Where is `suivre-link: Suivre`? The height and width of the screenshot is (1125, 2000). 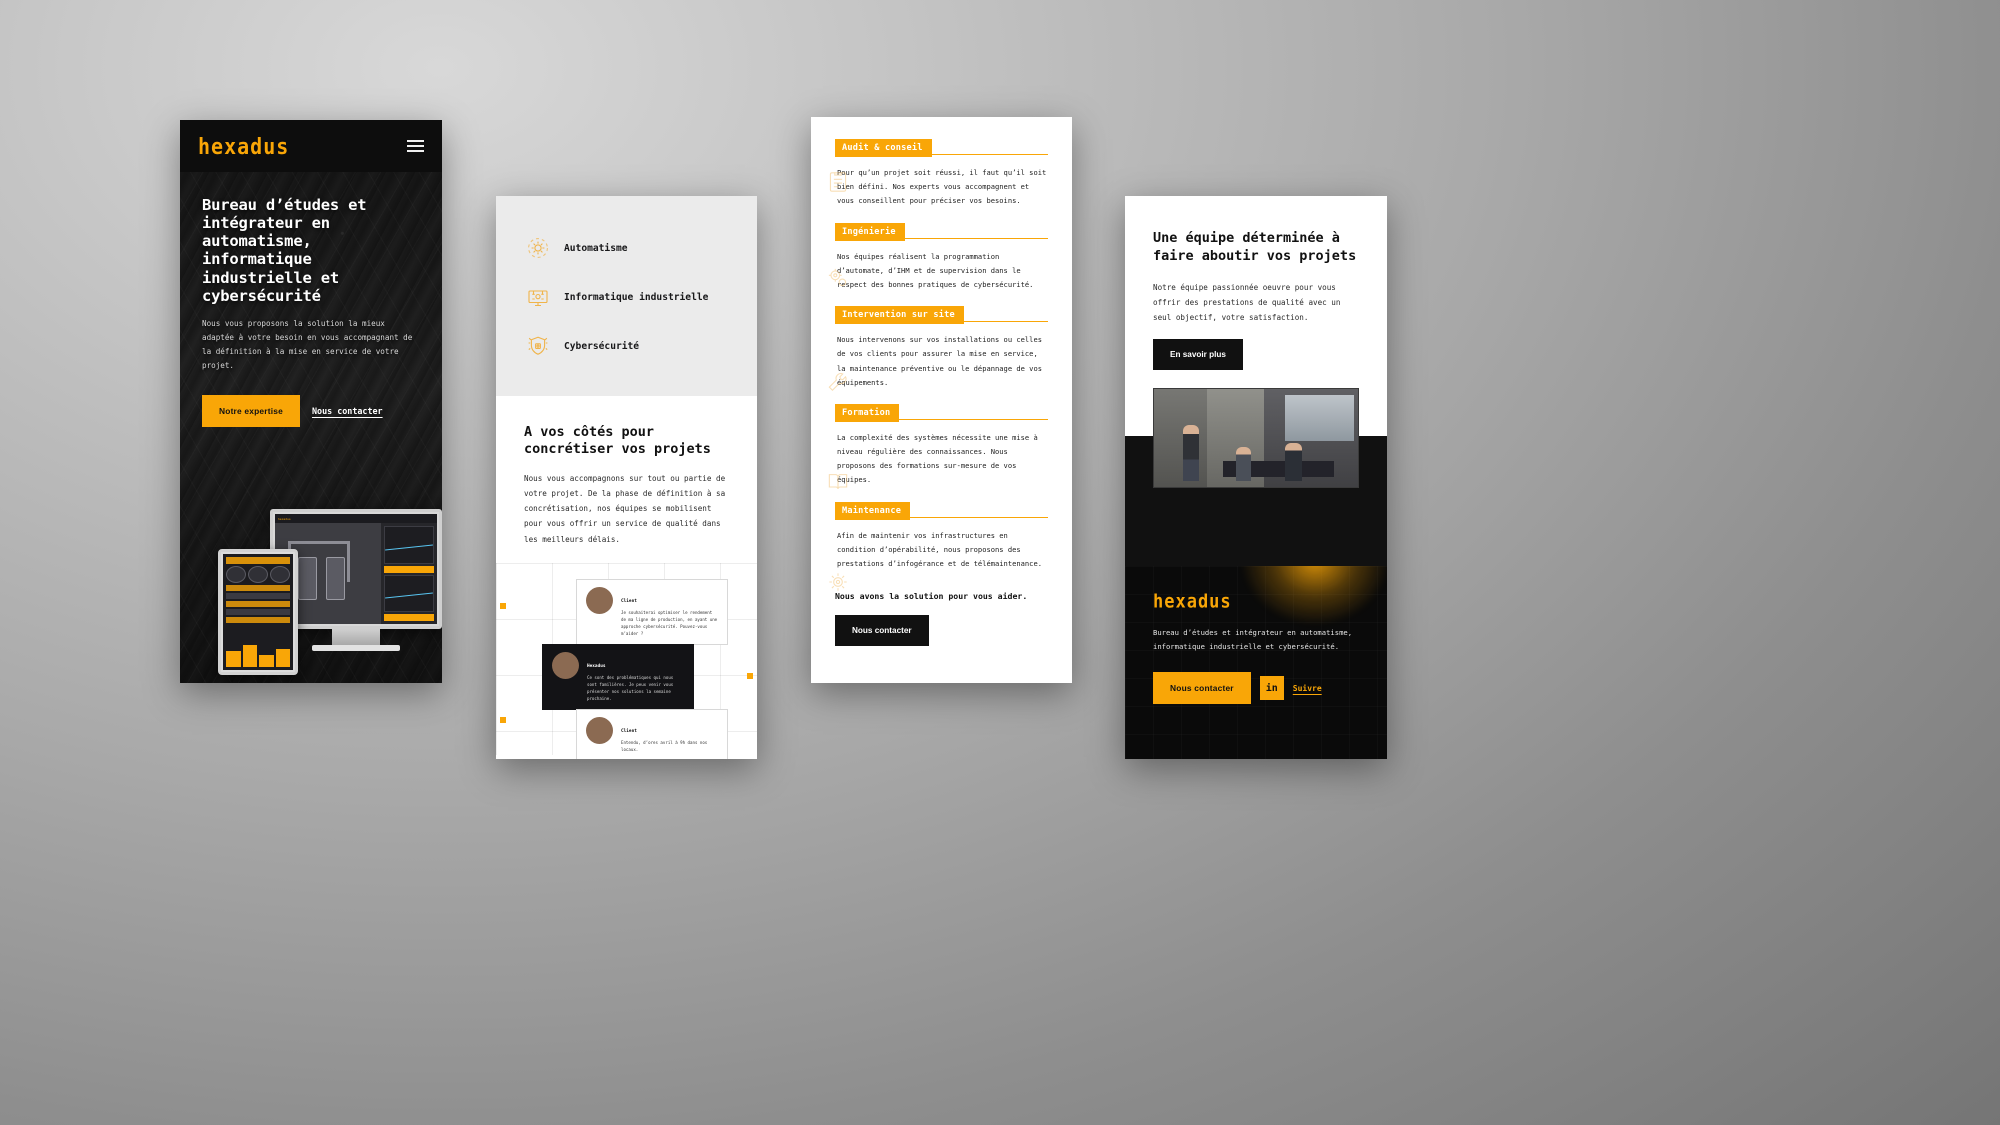
suivre-link: Suivre is located at coordinates (1307, 688).